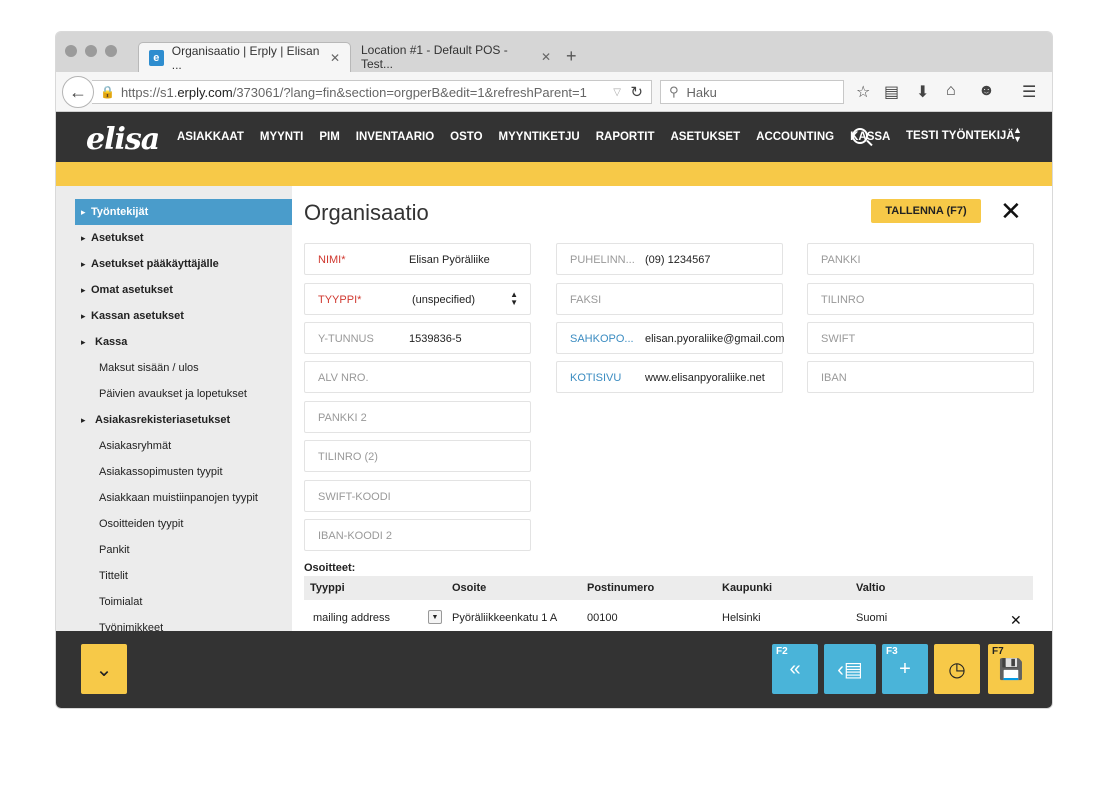 Image resolution: width=1108 pixels, height=788 pixels. I want to click on sort-arrows-icon: ▲ ▼, so click(1017, 135).